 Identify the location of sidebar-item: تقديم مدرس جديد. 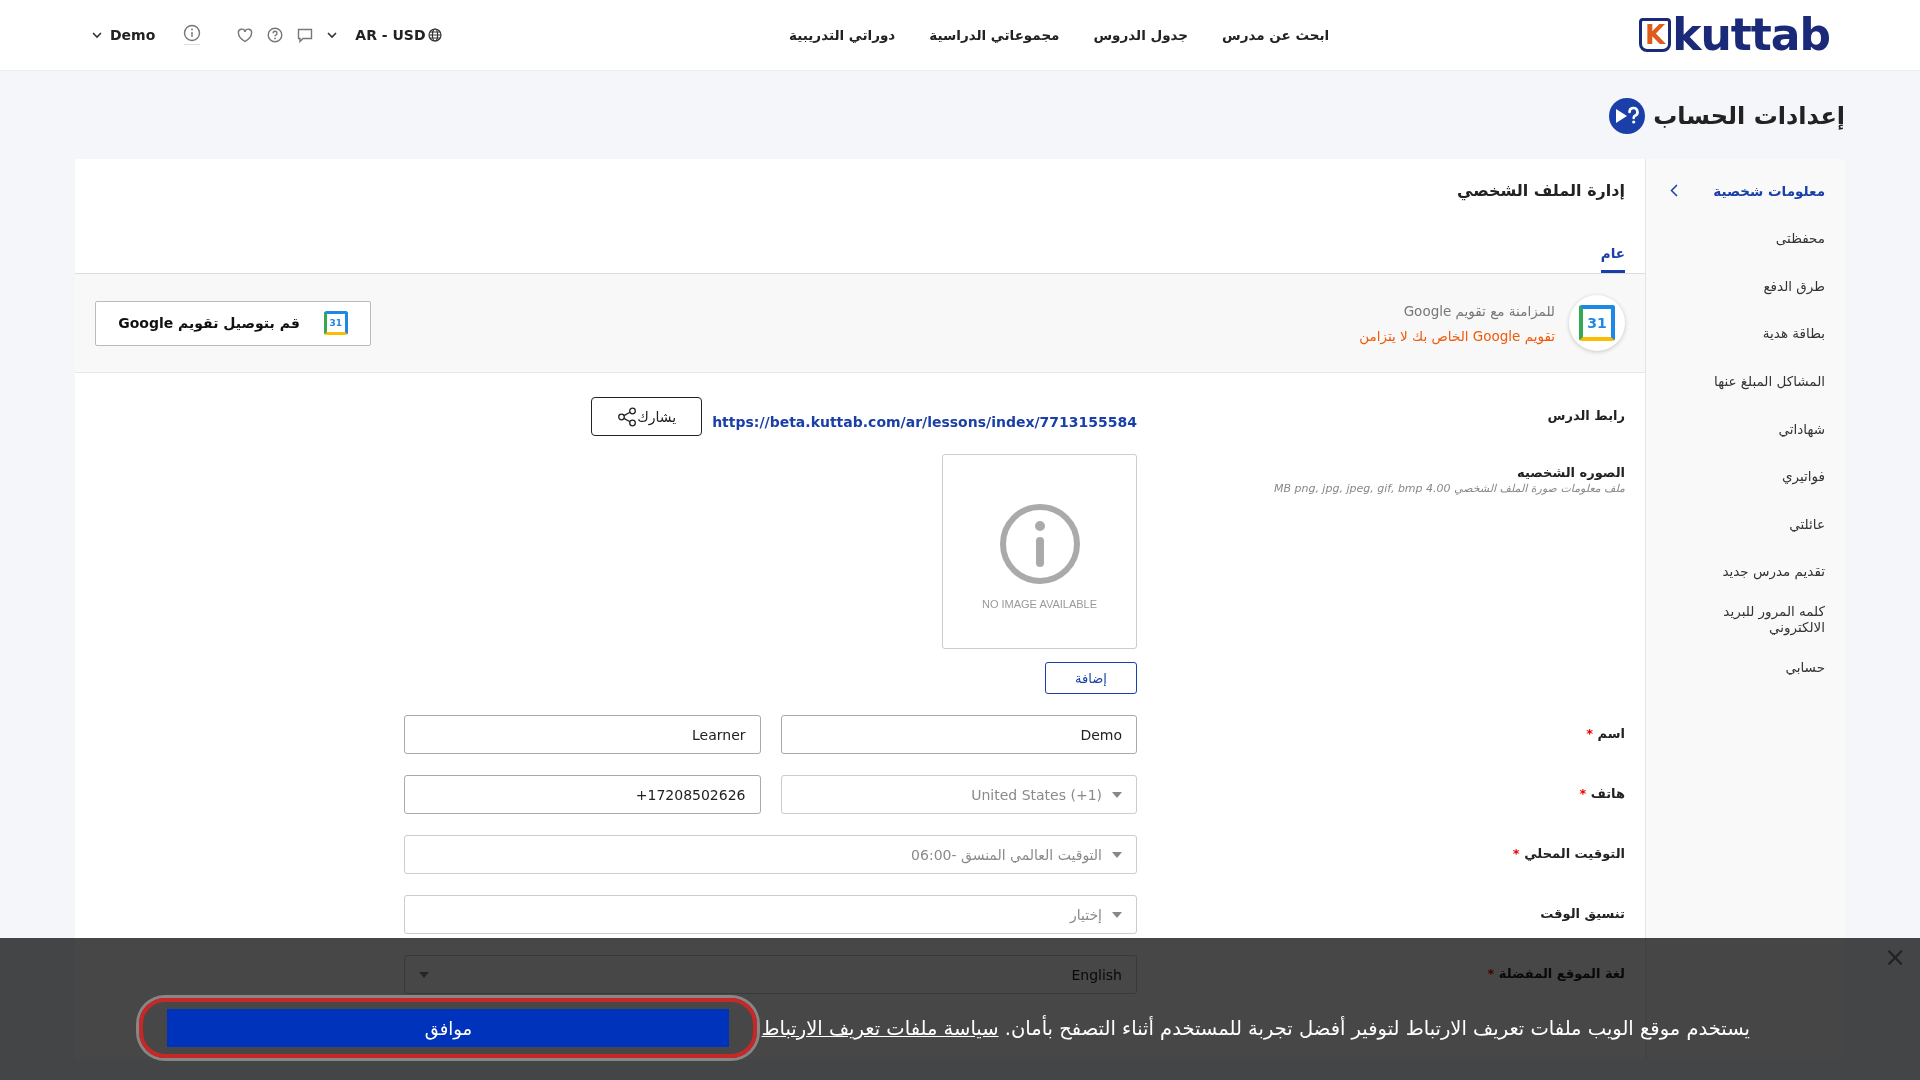
(1745, 571).